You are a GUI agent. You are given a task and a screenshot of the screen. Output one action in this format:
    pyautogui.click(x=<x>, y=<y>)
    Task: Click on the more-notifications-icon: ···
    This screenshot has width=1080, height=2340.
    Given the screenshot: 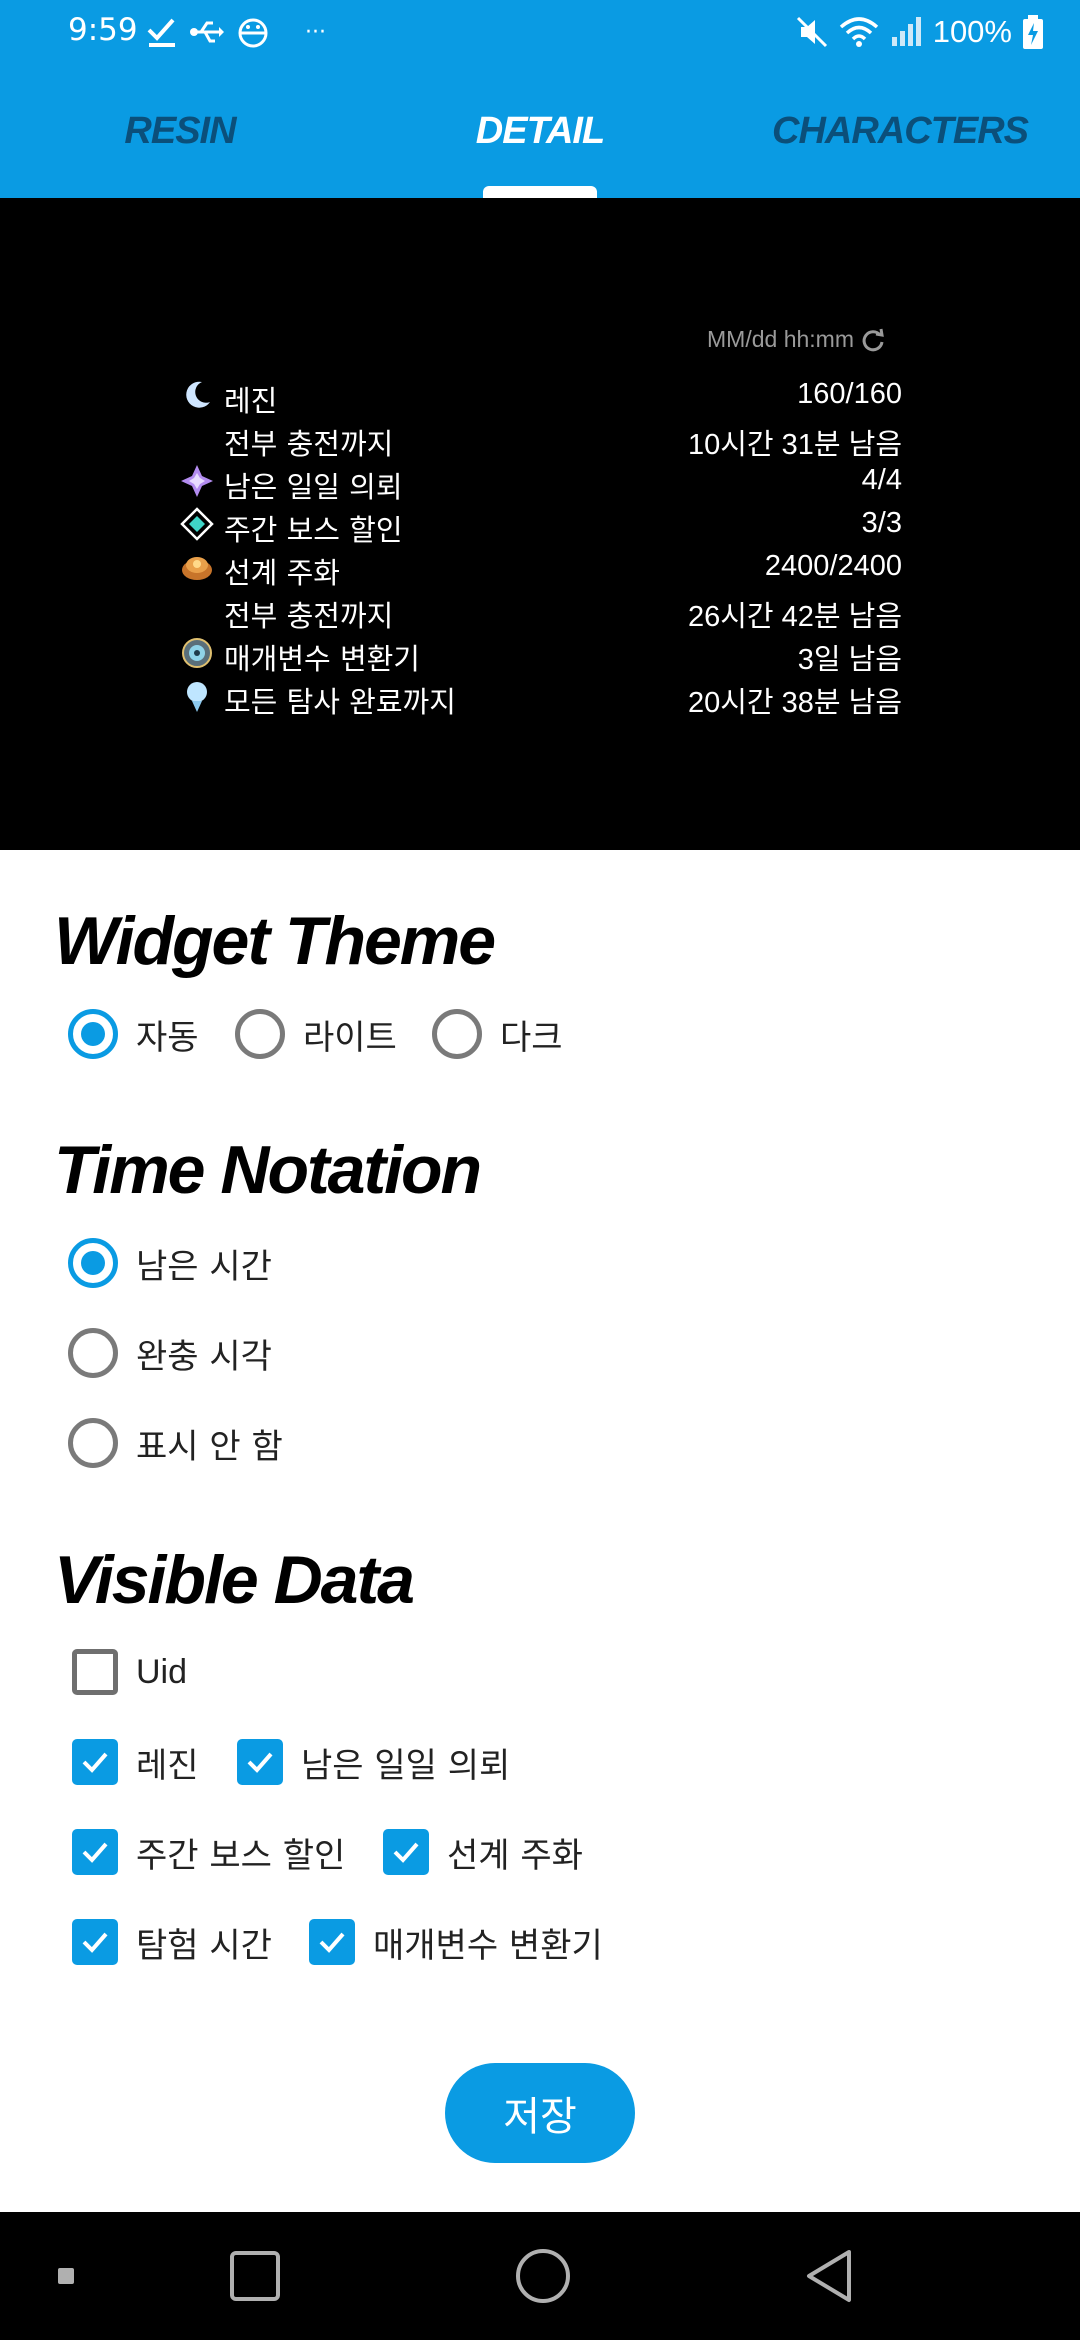 What is the action you would take?
    pyautogui.click(x=315, y=32)
    